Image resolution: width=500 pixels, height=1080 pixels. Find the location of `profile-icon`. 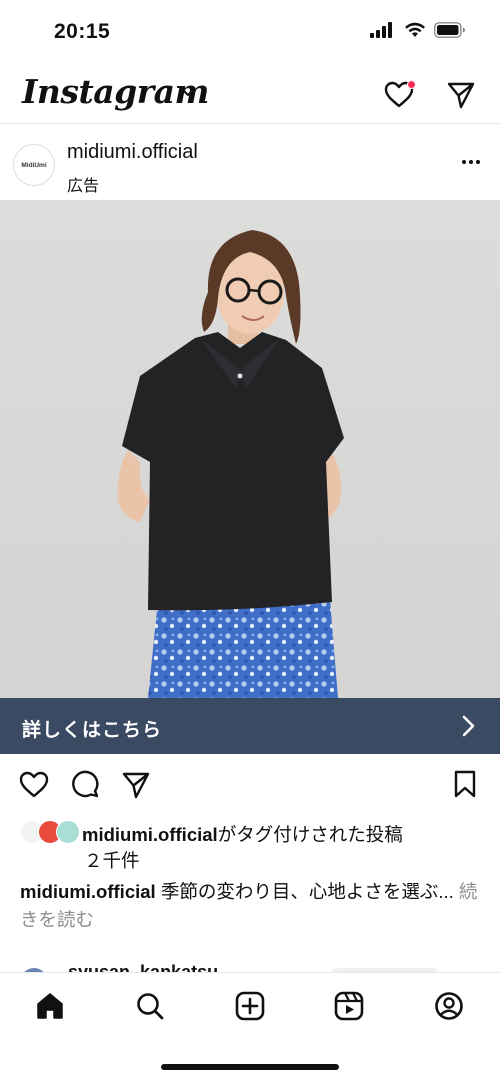

profile-icon is located at coordinates (449, 1006).